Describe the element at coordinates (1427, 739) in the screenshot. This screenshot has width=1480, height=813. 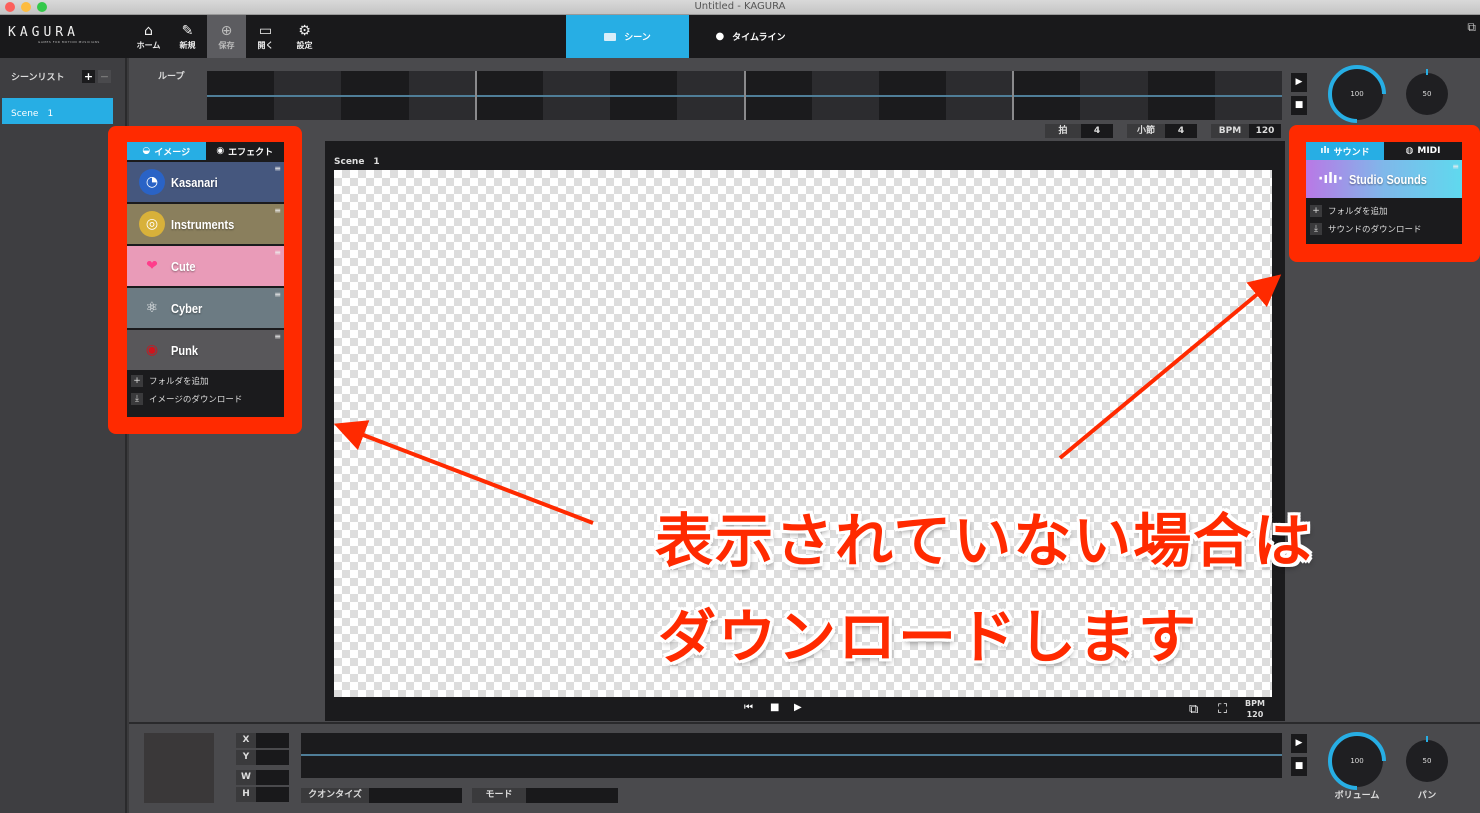
I see `pan-indicator` at that location.